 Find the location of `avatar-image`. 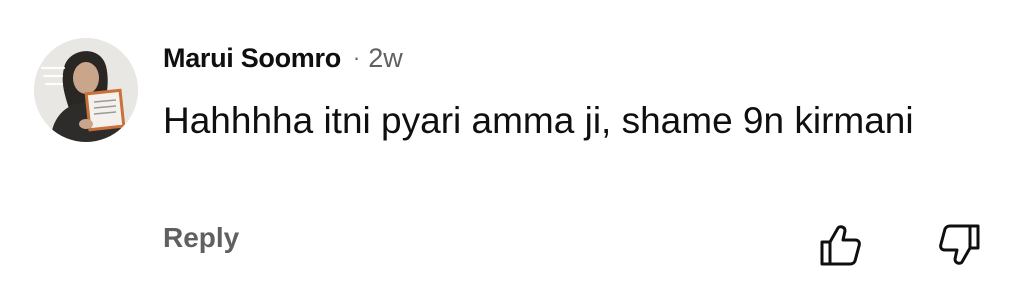

avatar-image is located at coordinates (86, 90).